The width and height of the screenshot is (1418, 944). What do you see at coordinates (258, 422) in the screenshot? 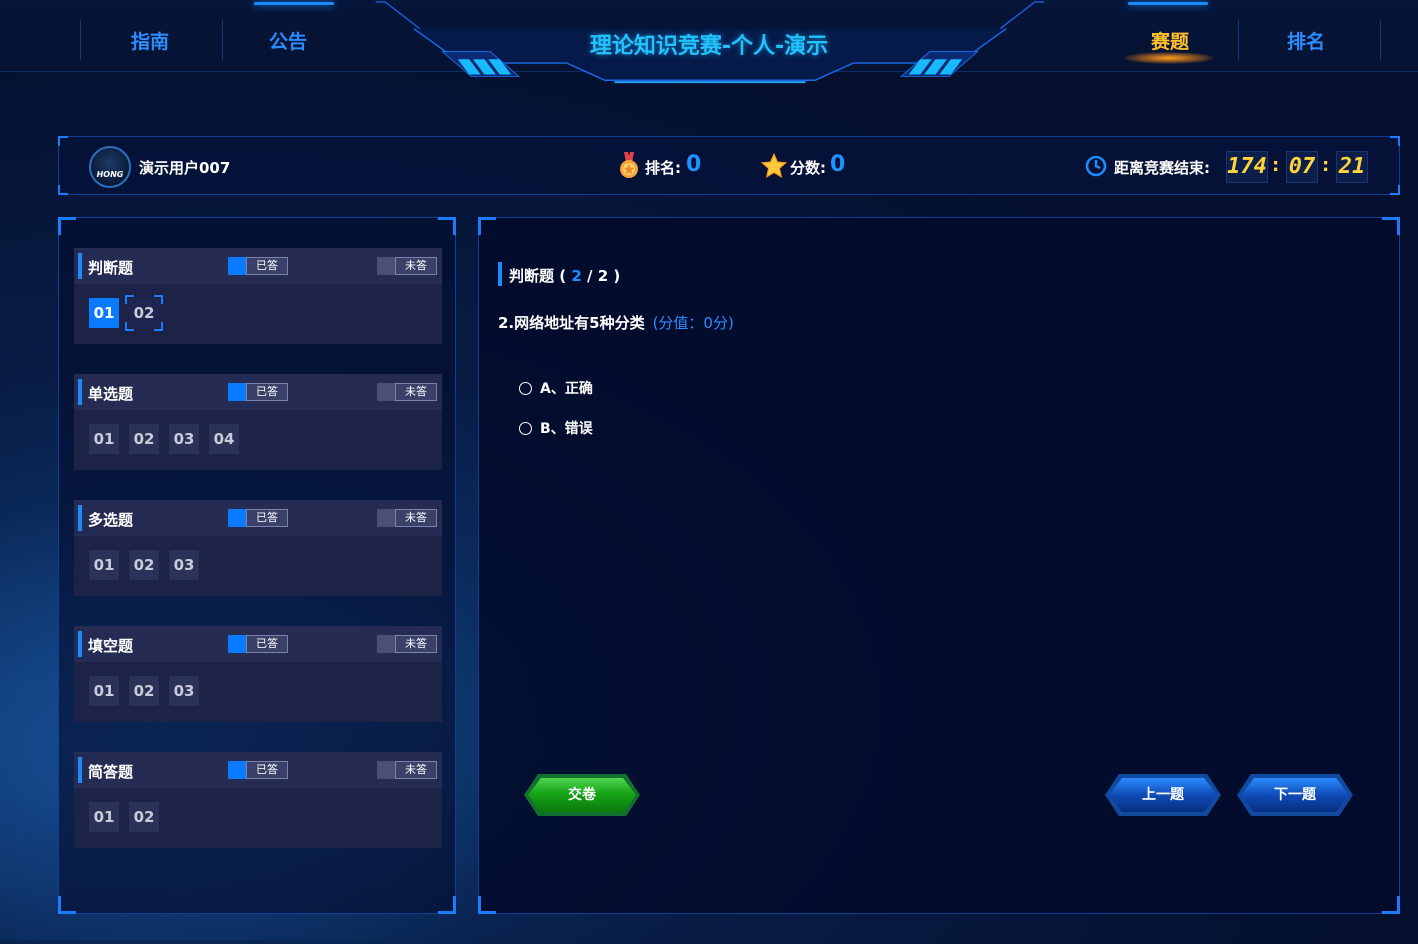
I see `question-section: 单选题 已答 未答 01 02 03 04` at bounding box center [258, 422].